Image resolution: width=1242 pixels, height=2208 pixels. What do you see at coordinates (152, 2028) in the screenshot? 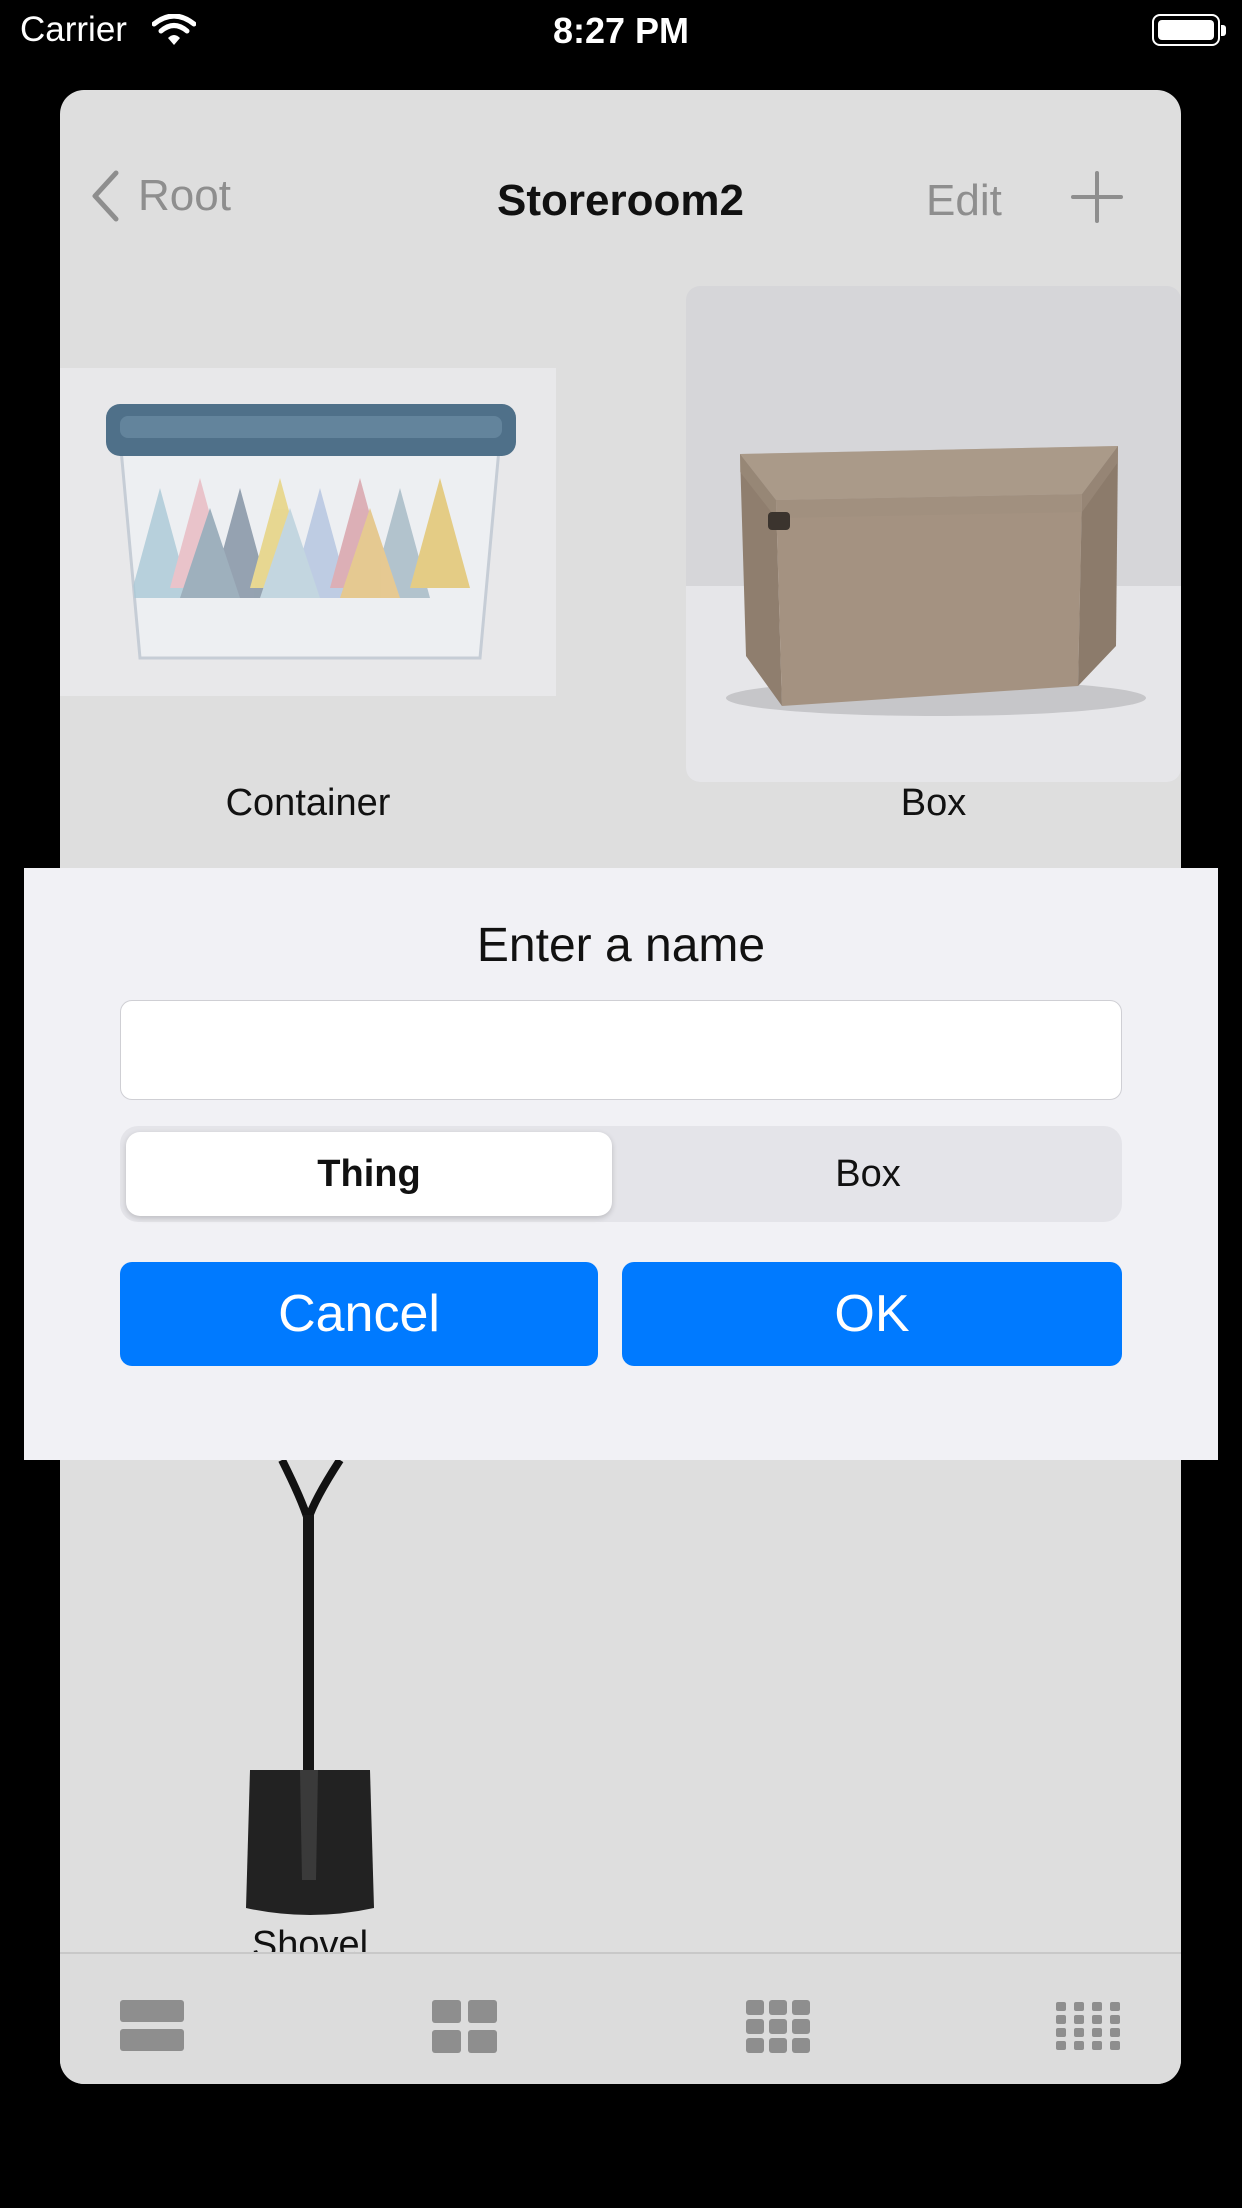
I see `grid-1-col-icon` at bounding box center [152, 2028].